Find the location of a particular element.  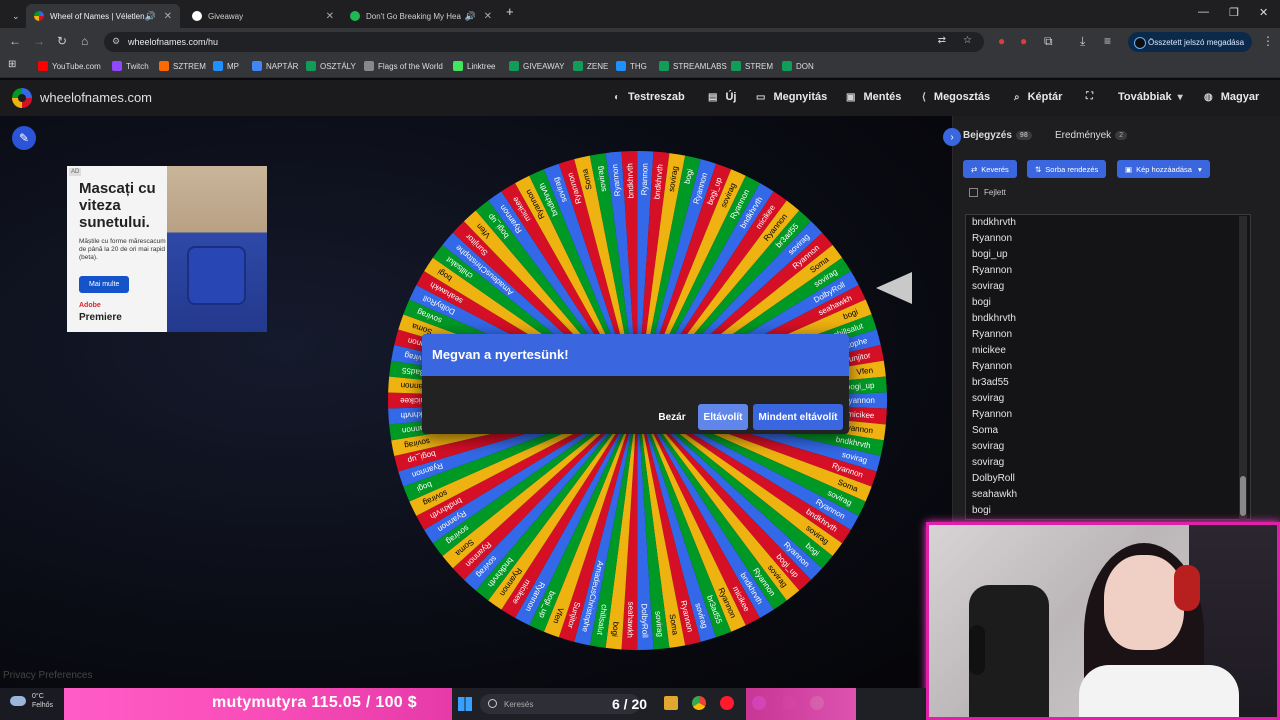

menu-item: ▣ Mentés is located at coordinates (873, 97).